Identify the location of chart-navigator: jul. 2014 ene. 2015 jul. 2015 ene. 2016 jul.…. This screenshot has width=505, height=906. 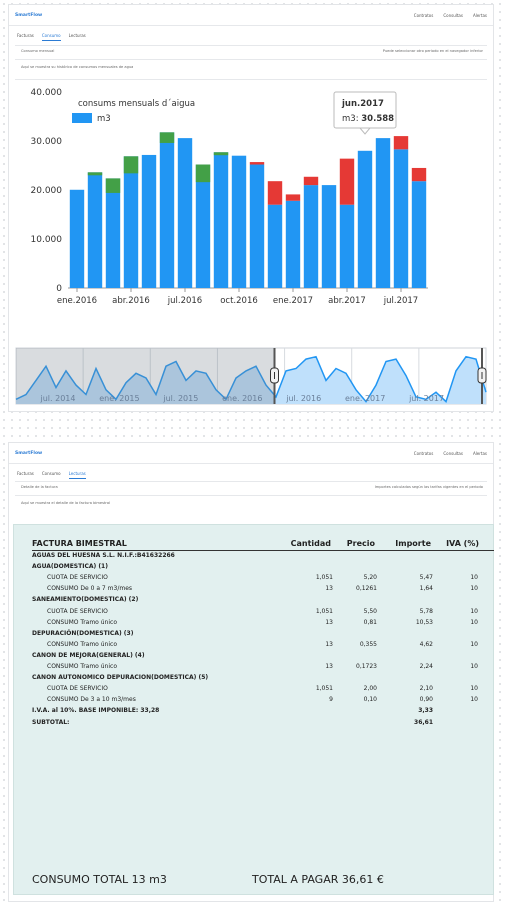
(251, 376).